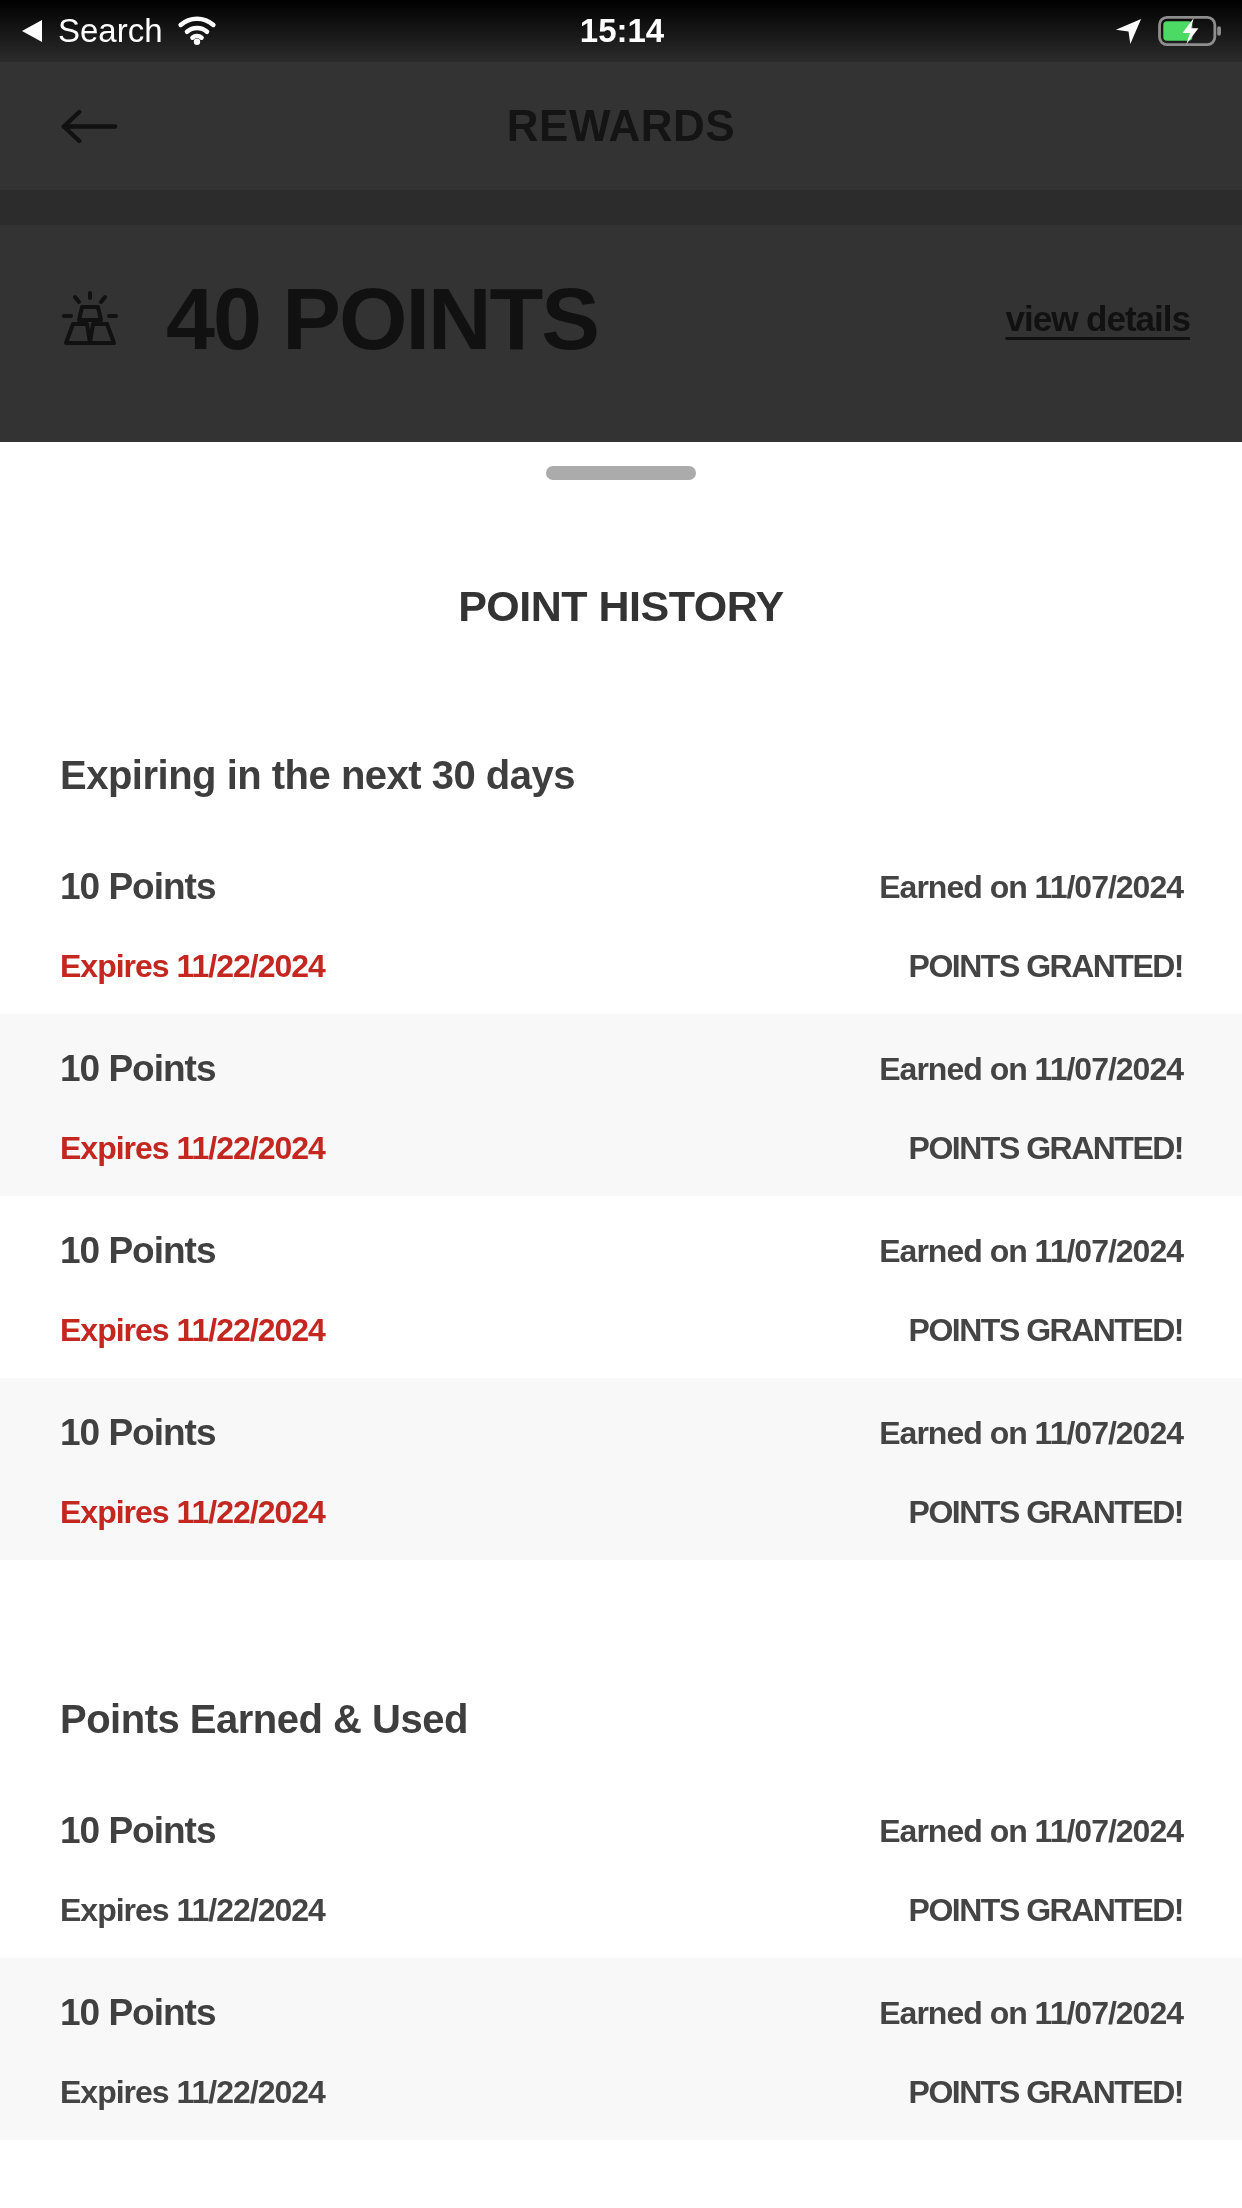  What do you see at coordinates (622, 31) in the screenshot?
I see `status-time: 15:14` at bounding box center [622, 31].